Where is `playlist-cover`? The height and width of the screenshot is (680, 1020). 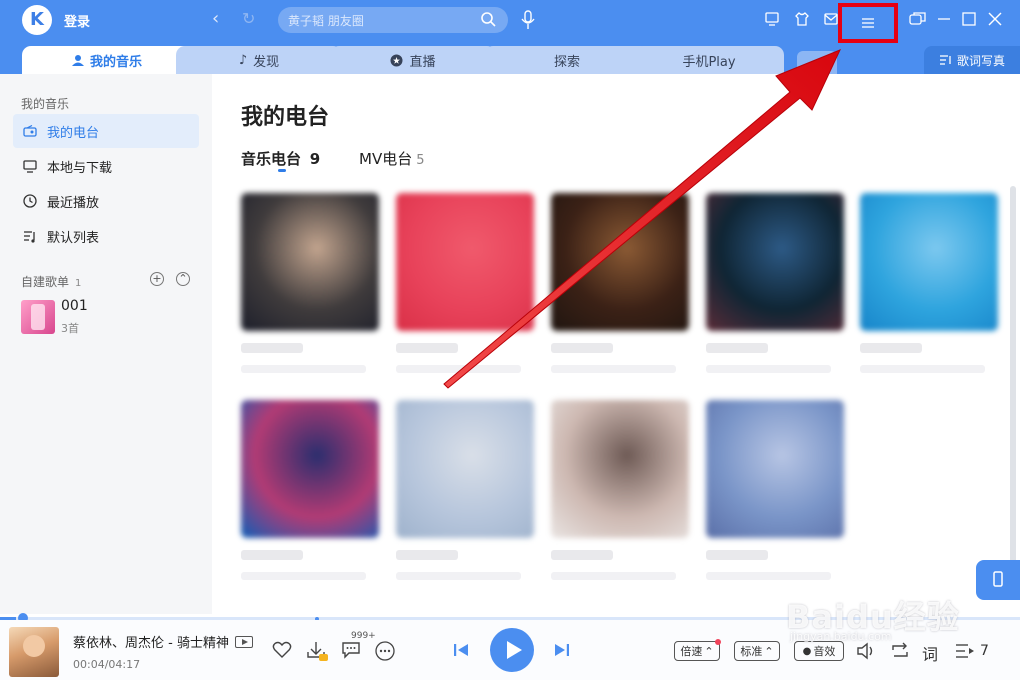
playlist-cover is located at coordinates (38, 317).